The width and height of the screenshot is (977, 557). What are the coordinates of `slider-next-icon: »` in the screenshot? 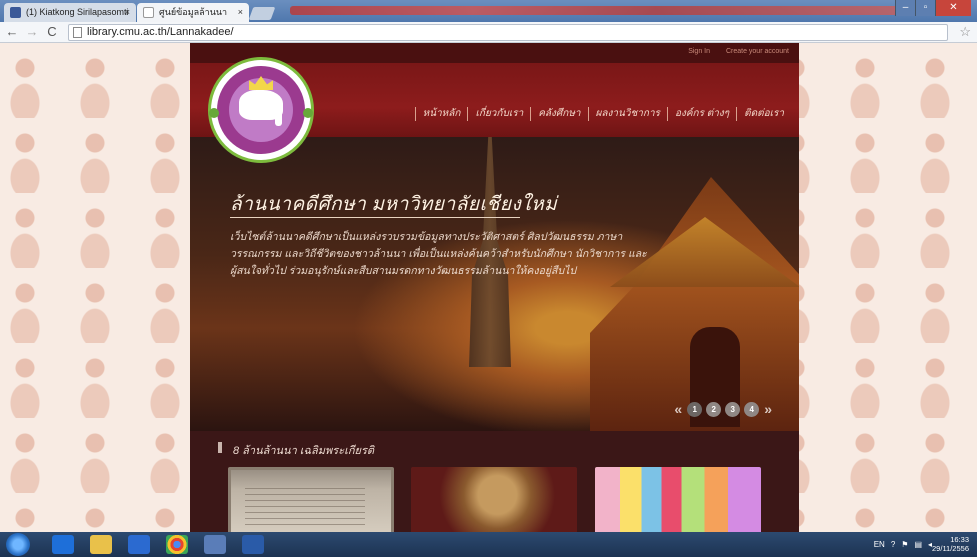 It's located at (768, 409).